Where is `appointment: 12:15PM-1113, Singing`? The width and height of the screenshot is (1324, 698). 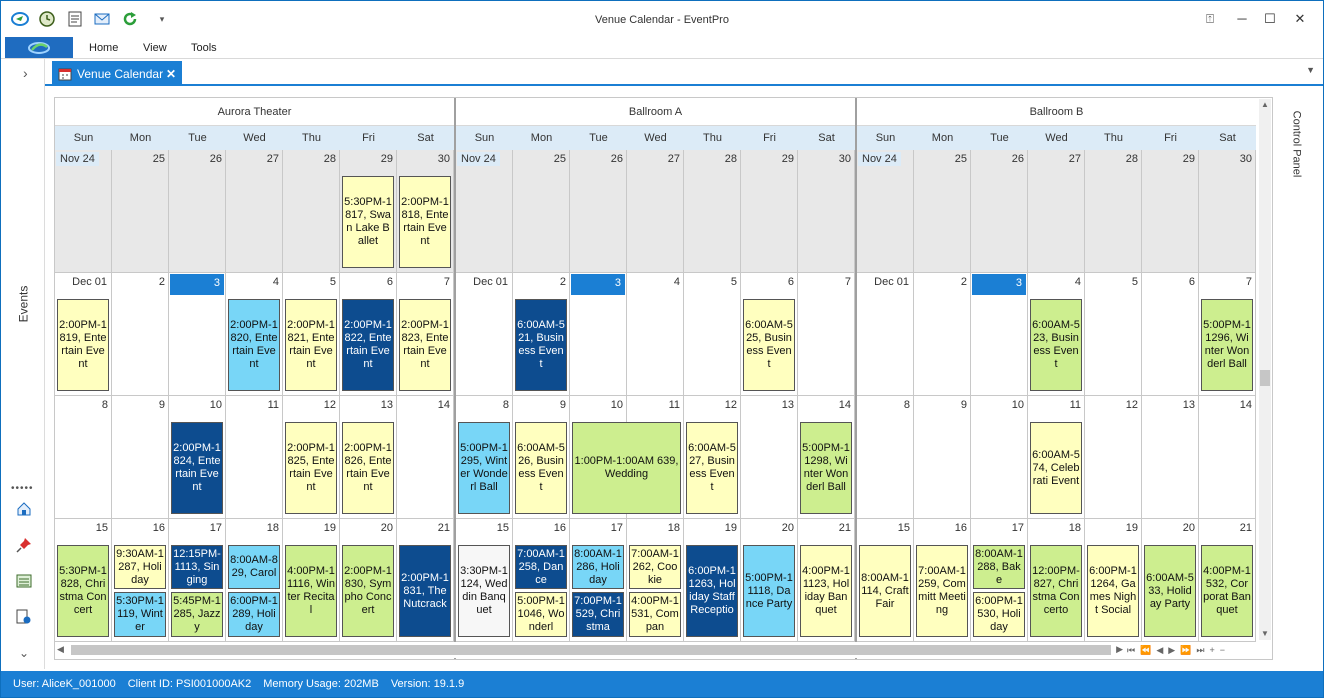 appointment: 12:15PM-1113, Singing is located at coordinates (197, 567).